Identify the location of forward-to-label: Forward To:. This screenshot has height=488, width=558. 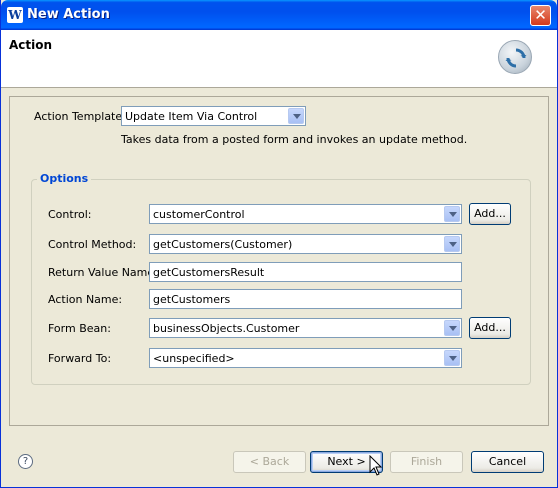
(80, 358).